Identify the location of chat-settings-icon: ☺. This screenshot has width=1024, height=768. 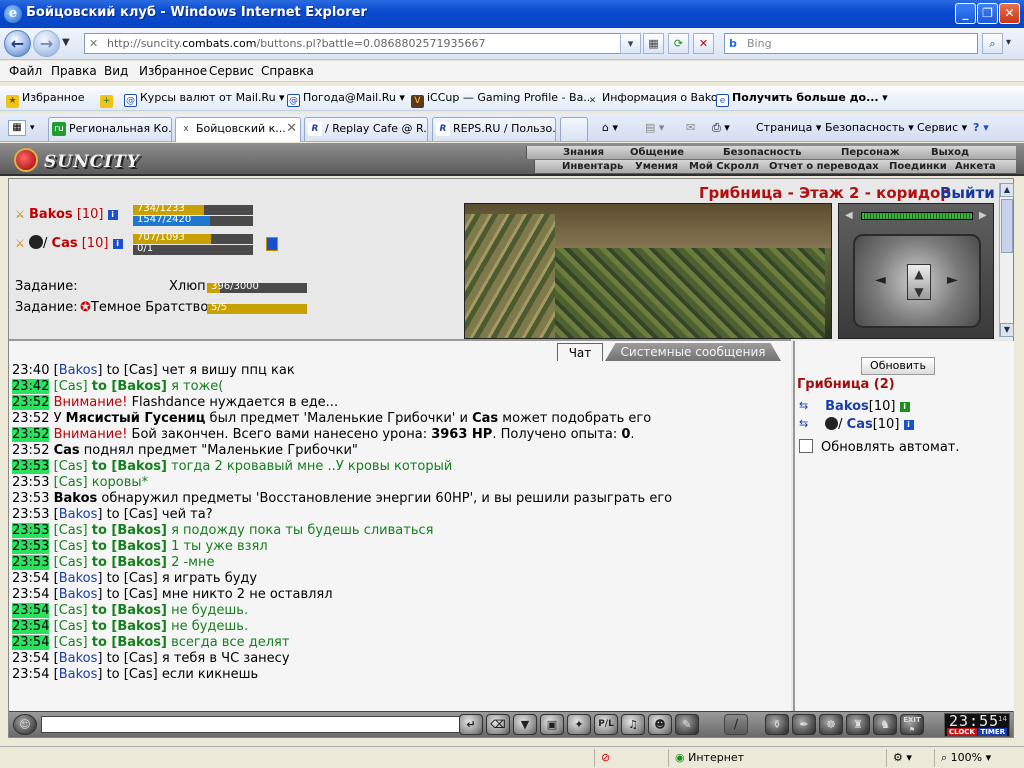
(25, 724).